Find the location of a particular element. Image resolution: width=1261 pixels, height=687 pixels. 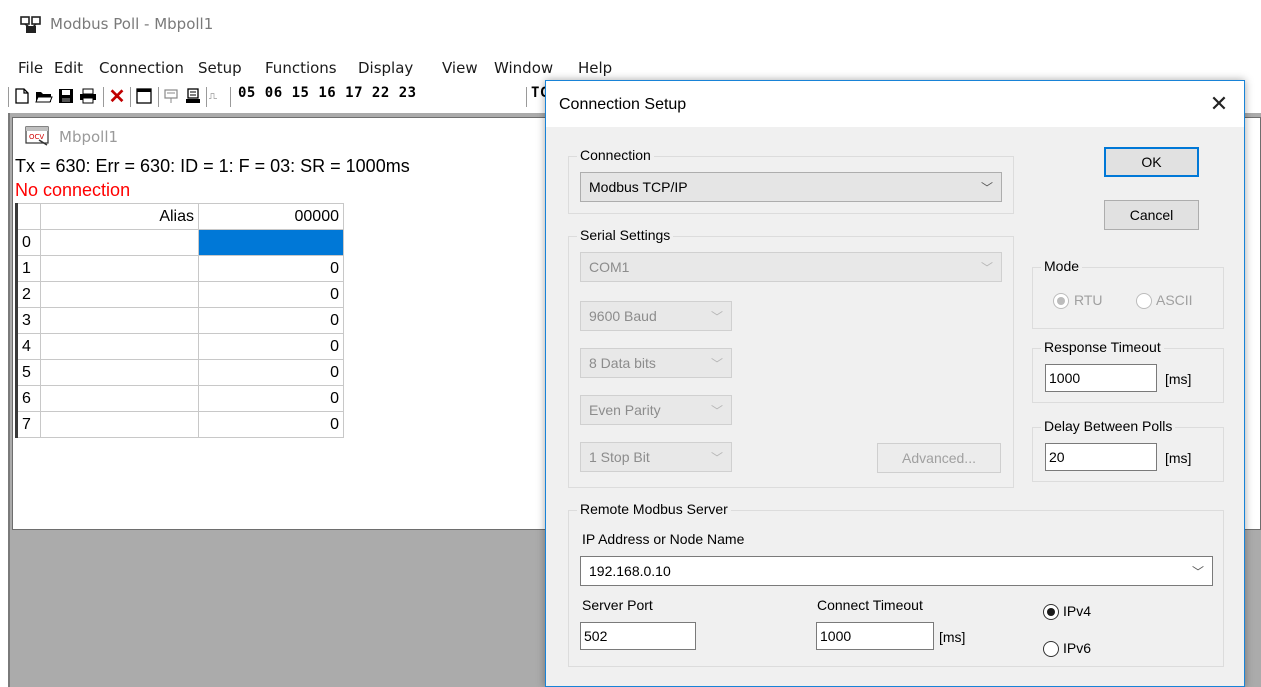

ipv4-label: IPv4 is located at coordinates (1077, 611).